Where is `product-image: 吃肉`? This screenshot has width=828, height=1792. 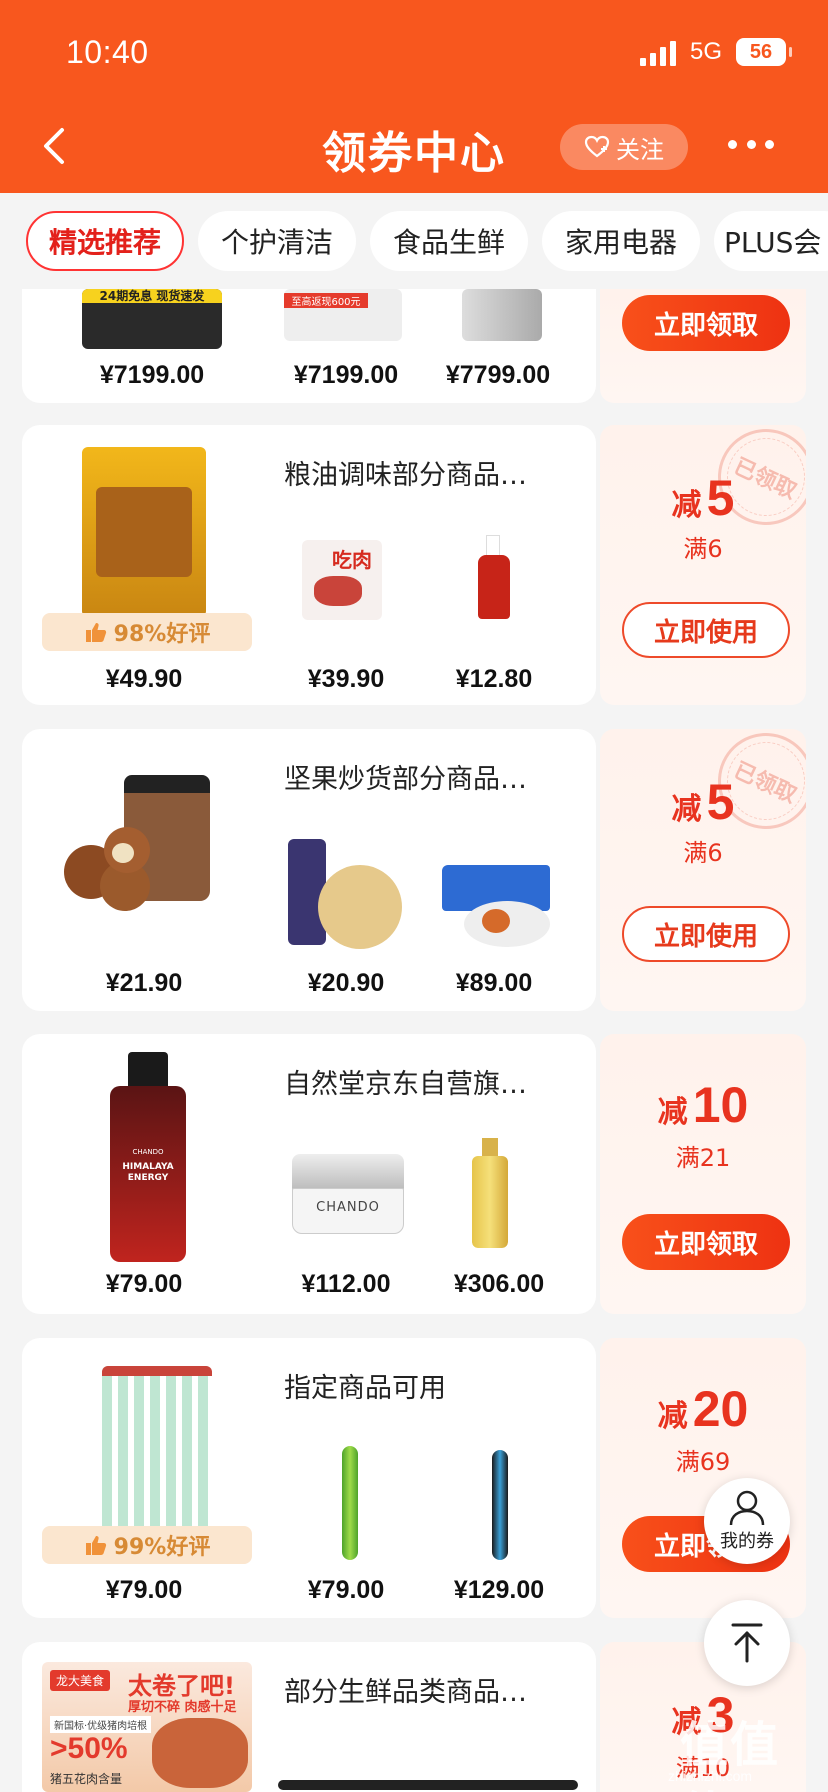
product-image: 吃肉 is located at coordinates (342, 580).